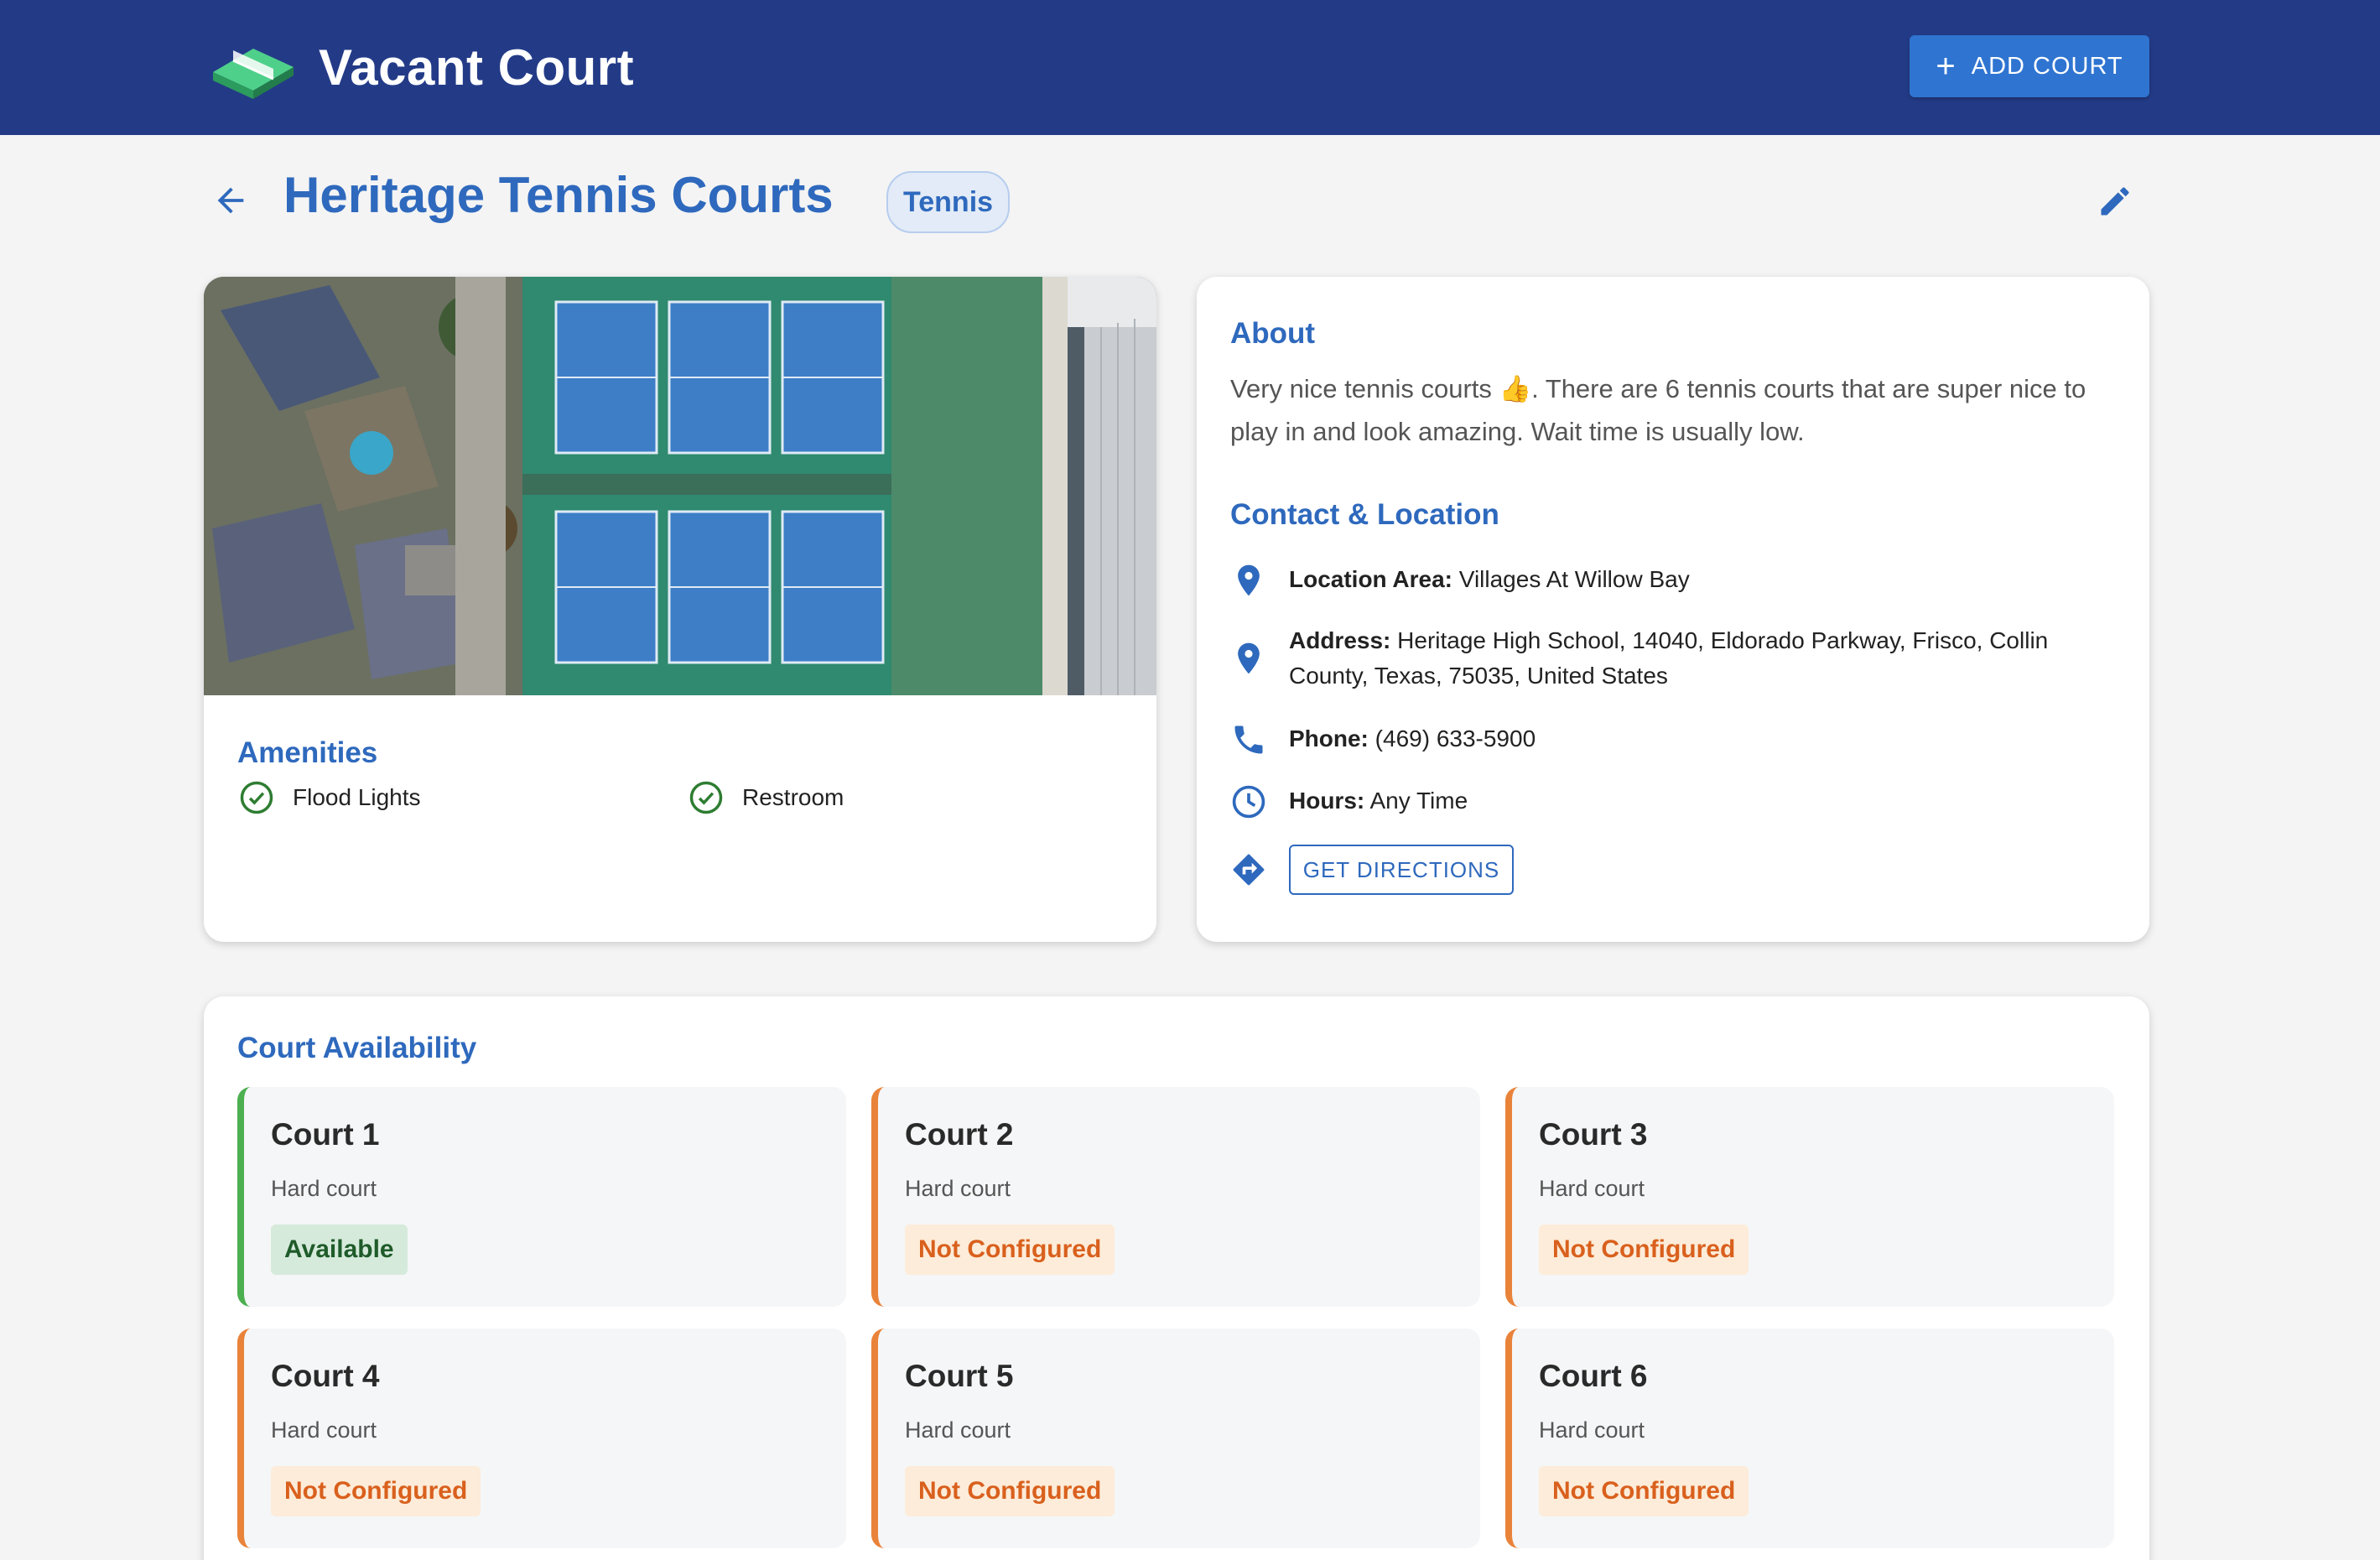 Image resolution: width=2380 pixels, height=1560 pixels. What do you see at coordinates (1248, 802) in the screenshot?
I see `clock-icon` at bounding box center [1248, 802].